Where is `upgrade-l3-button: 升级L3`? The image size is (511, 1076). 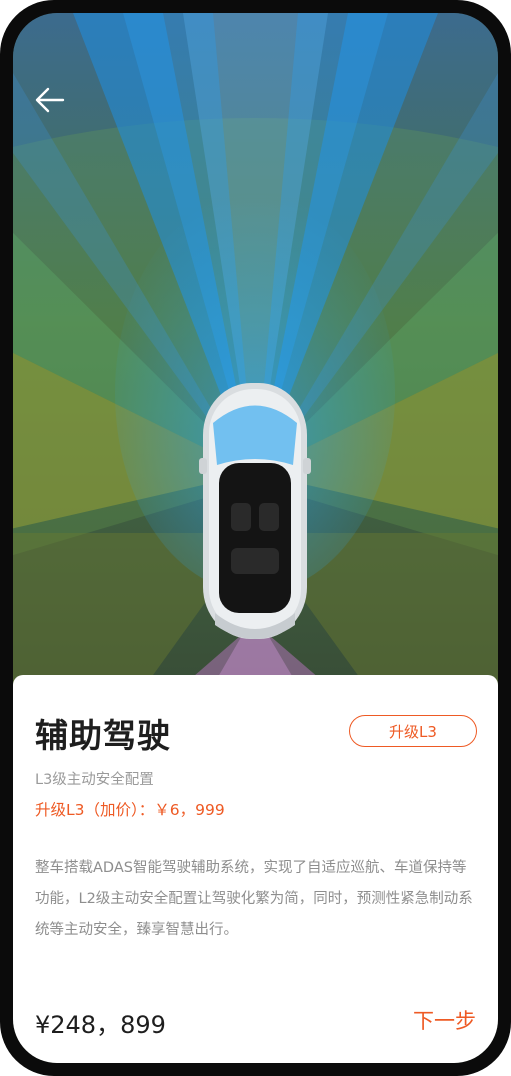
upgrade-l3-button: 升级L3 is located at coordinates (413, 731).